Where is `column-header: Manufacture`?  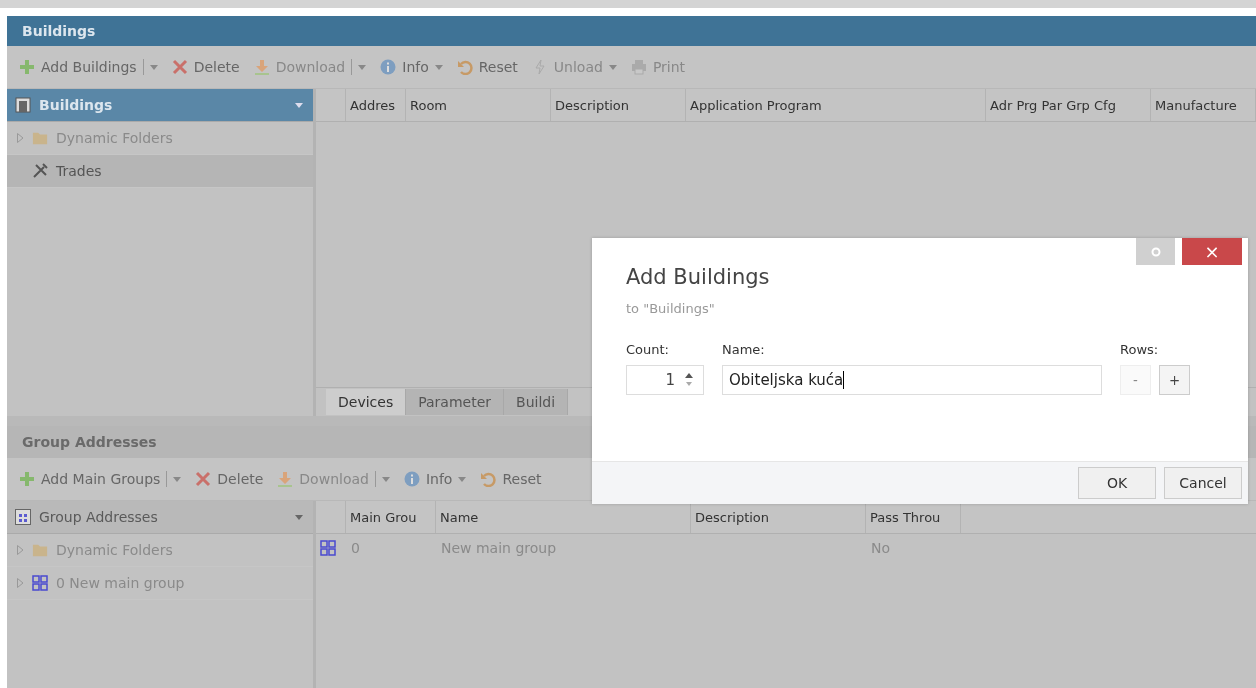 column-header: Manufacture is located at coordinates (1203, 105).